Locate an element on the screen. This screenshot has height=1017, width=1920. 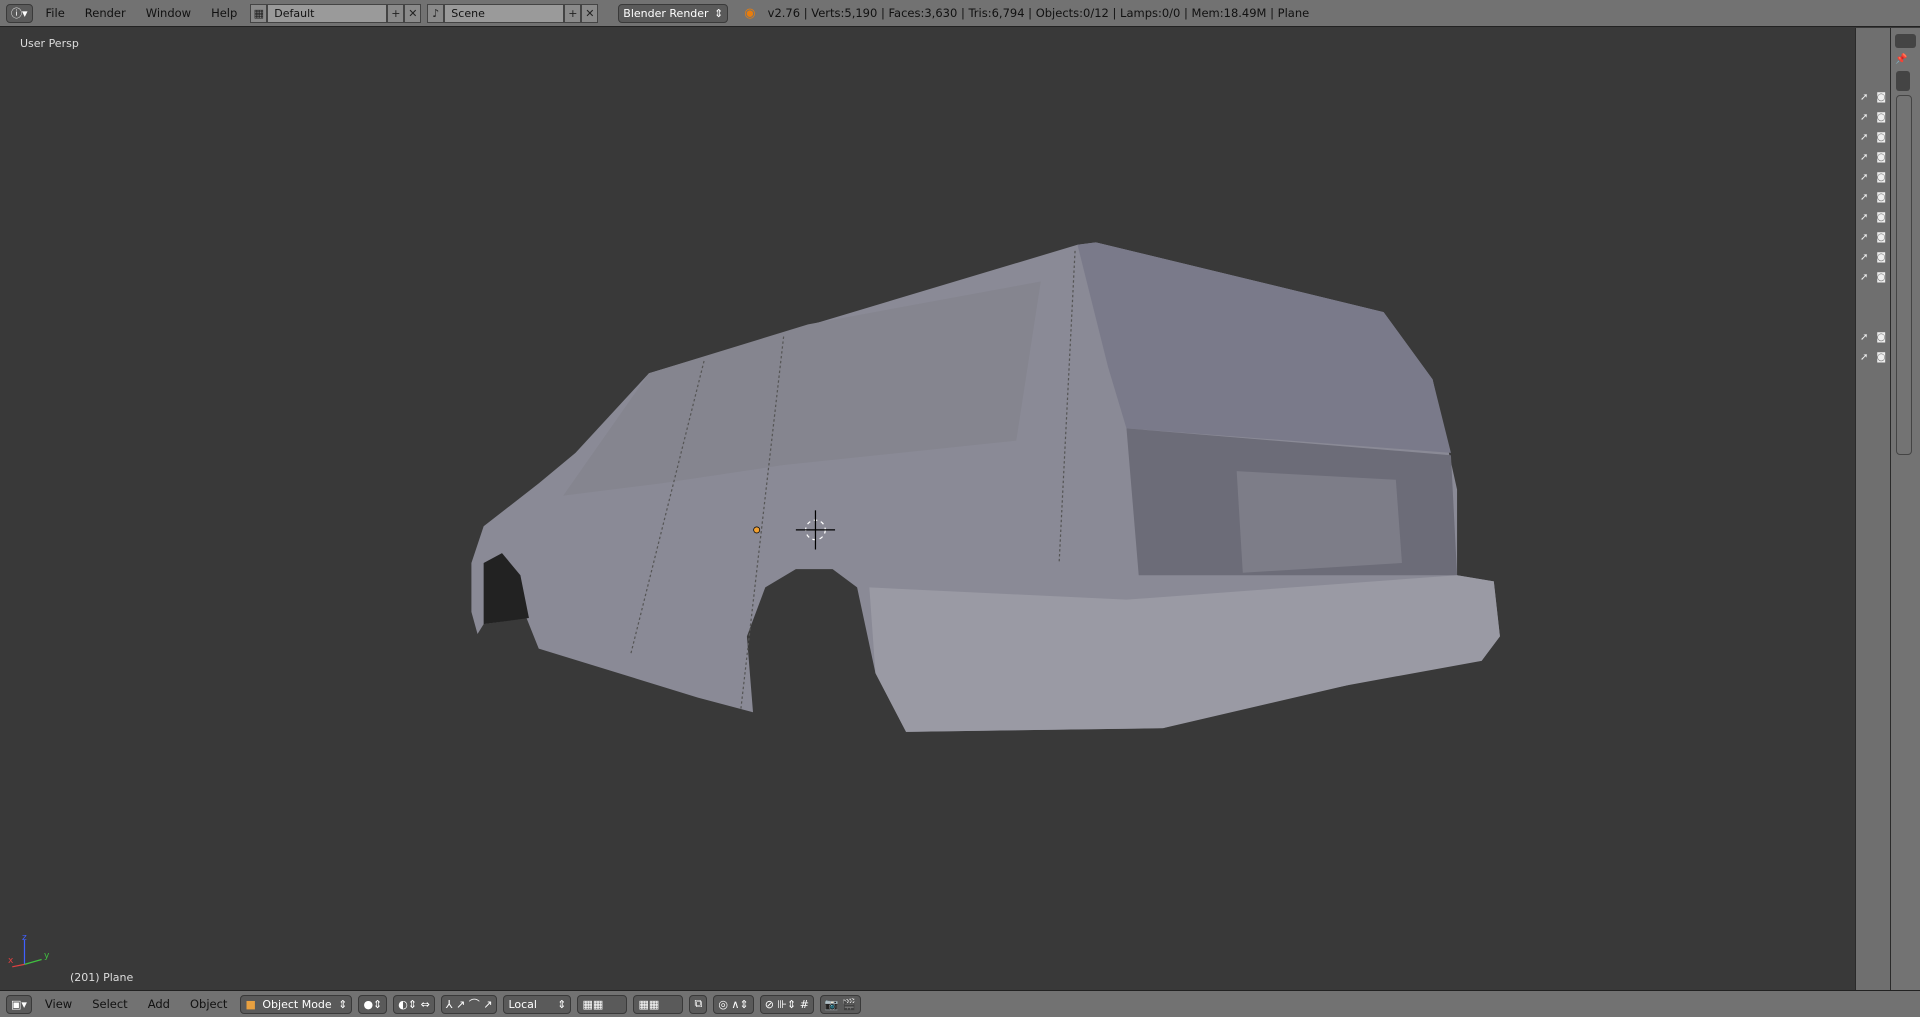
orientation-dropdown: Local ⇕ is located at coordinates (537, 1004).